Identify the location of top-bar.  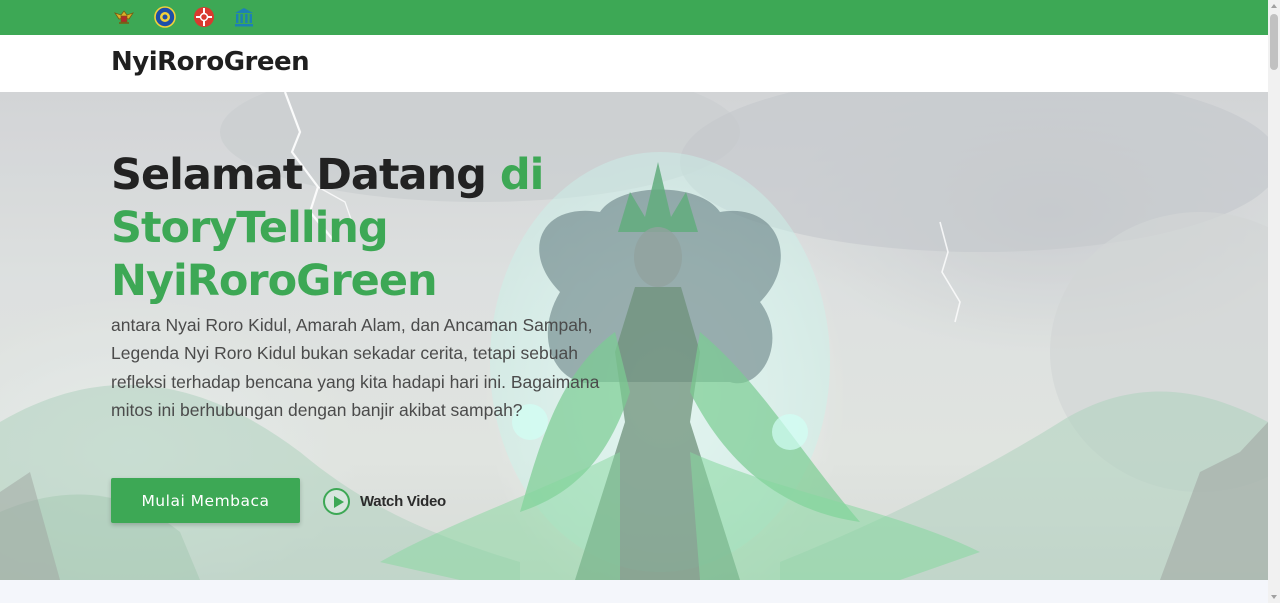
(634, 17).